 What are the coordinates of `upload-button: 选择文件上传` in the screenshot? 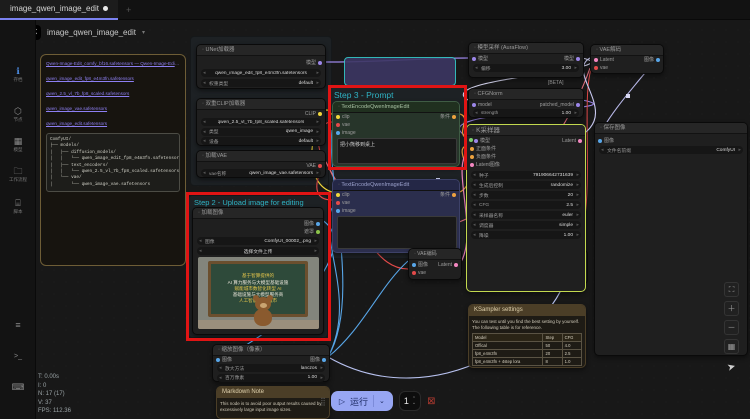 It's located at (258, 251).